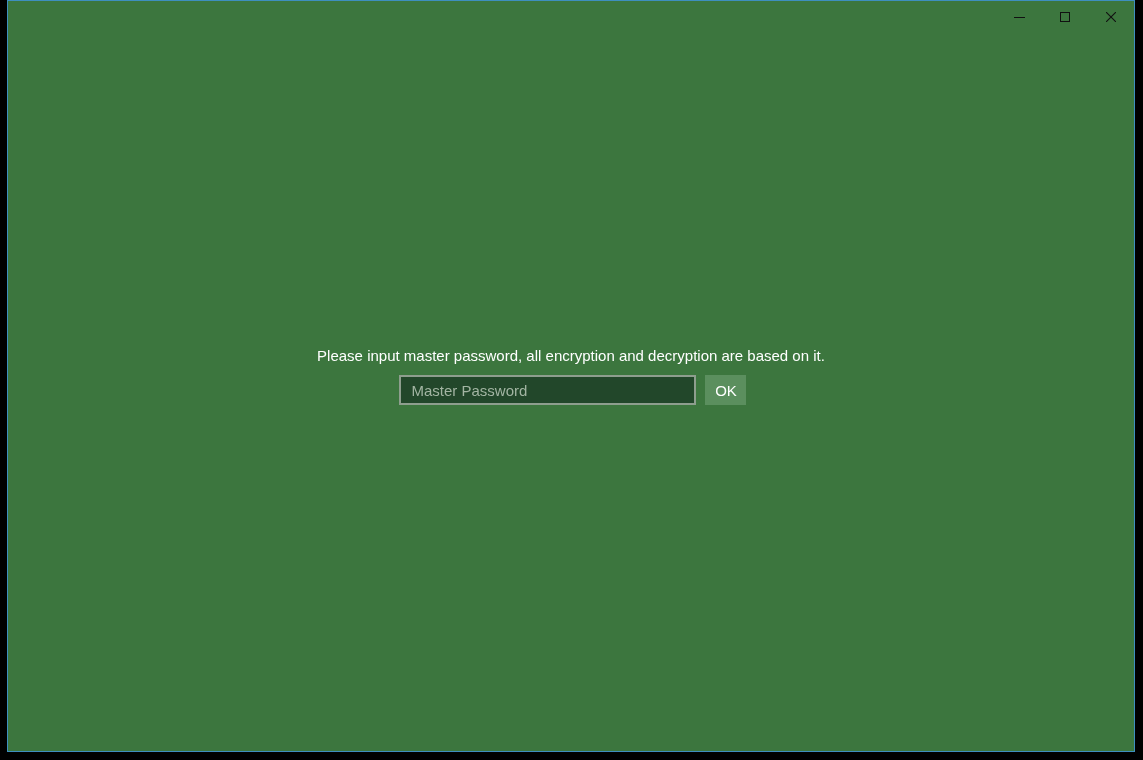 This screenshot has height=760, width=1143. What do you see at coordinates (571, 356) in the screenshot?
I see `prompt-message: Please input master password, all encryption and decryption are based on it.` at bounding box center [571, 356].